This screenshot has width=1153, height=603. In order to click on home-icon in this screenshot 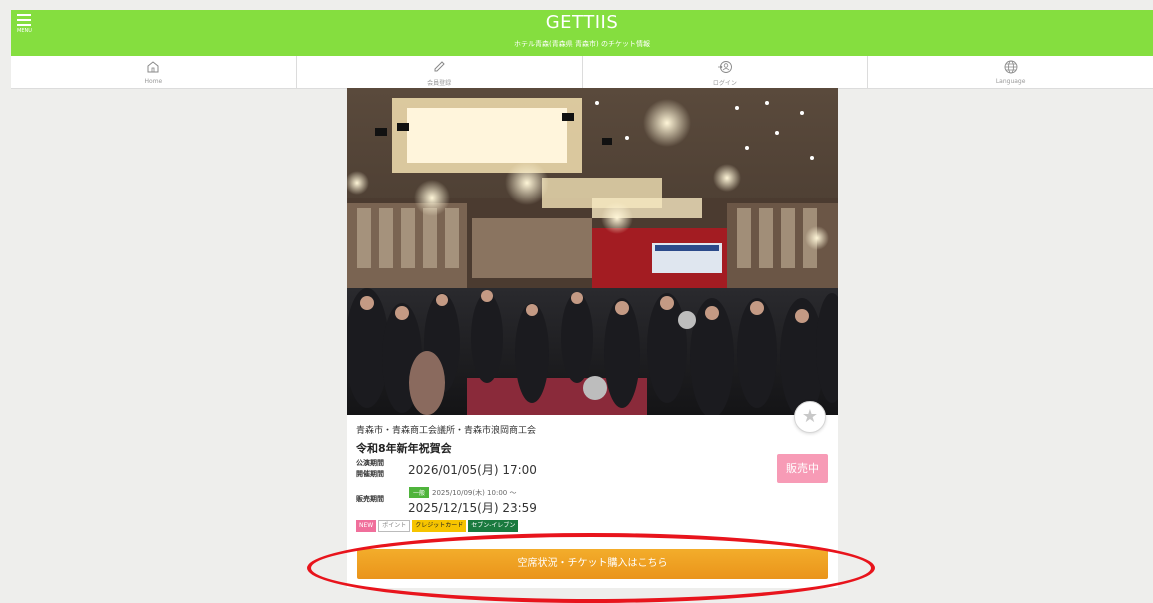, I will do `click(153, 67)`.